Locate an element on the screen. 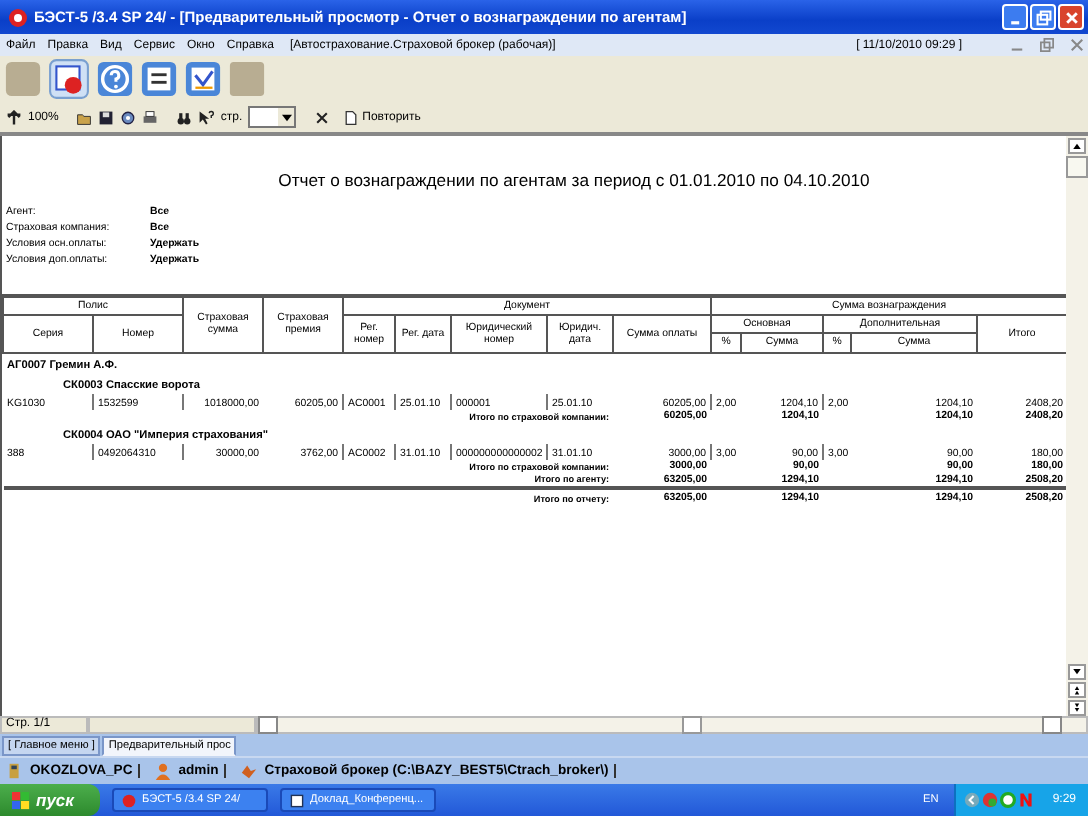  close-button is located at coordinates (1071, 17).